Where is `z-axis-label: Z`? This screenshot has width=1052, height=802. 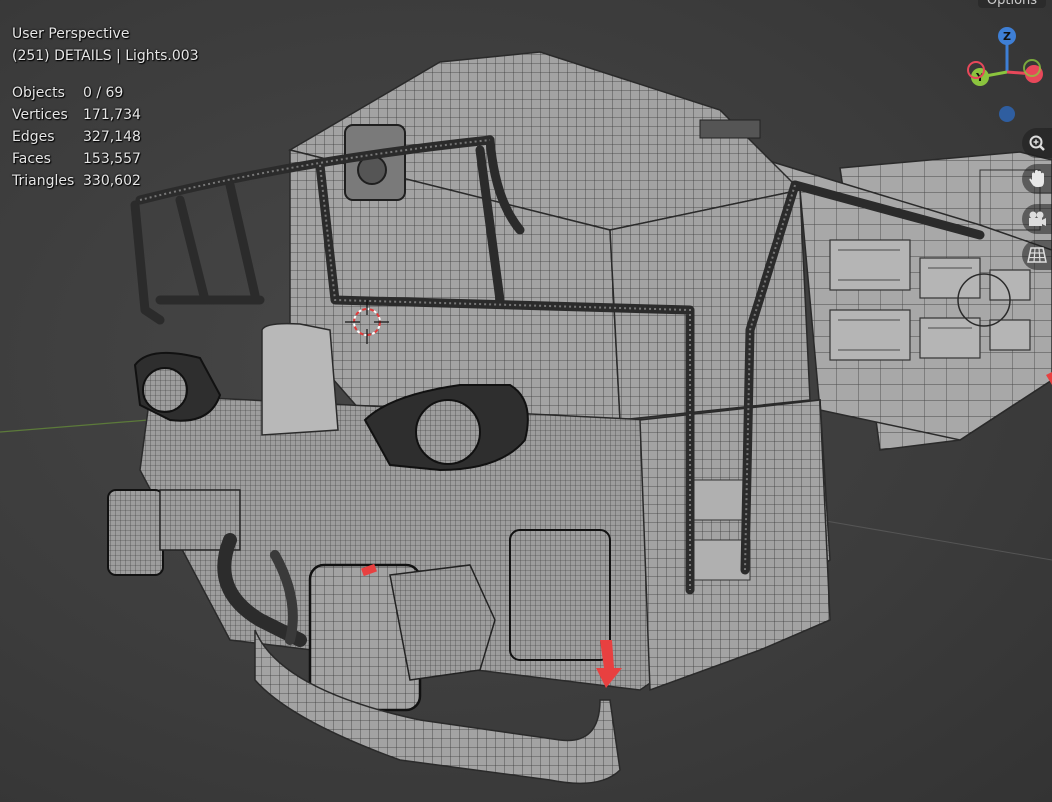 z-axis-label: Z is located at coordinates (1007, 36).